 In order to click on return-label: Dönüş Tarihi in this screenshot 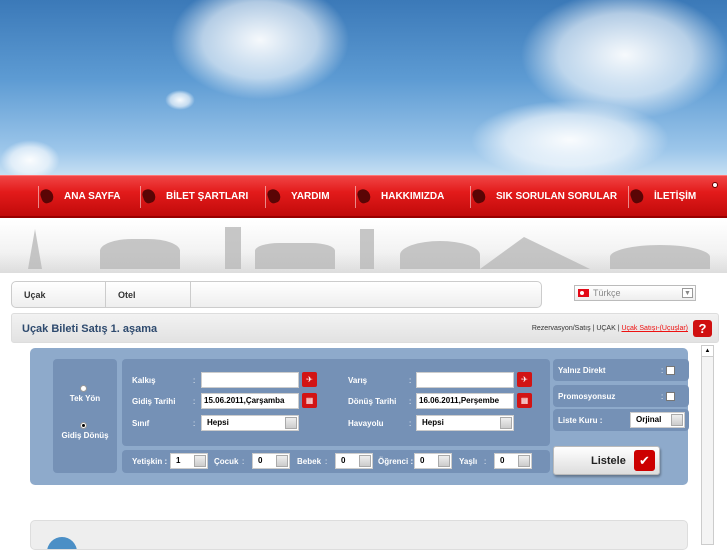, I will do `click(372, 401)`.